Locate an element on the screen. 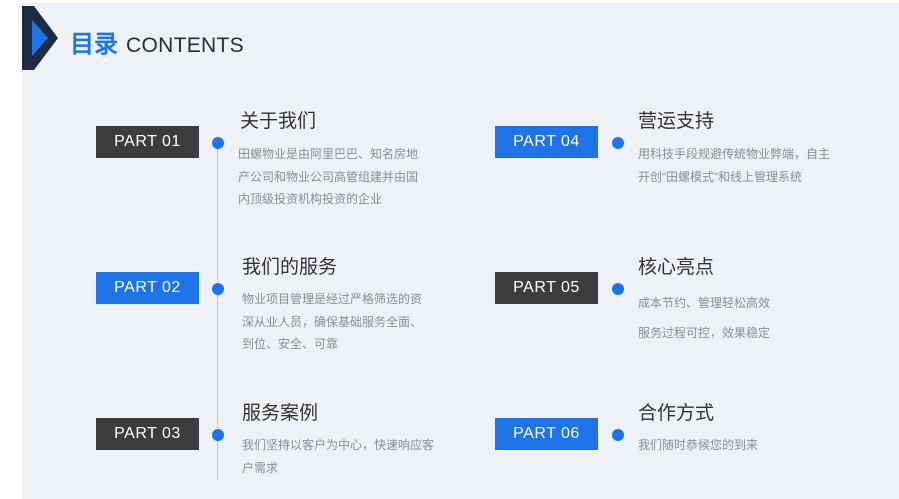  page-title: 目录 CONTENTS is located at coordinates (157, 41).